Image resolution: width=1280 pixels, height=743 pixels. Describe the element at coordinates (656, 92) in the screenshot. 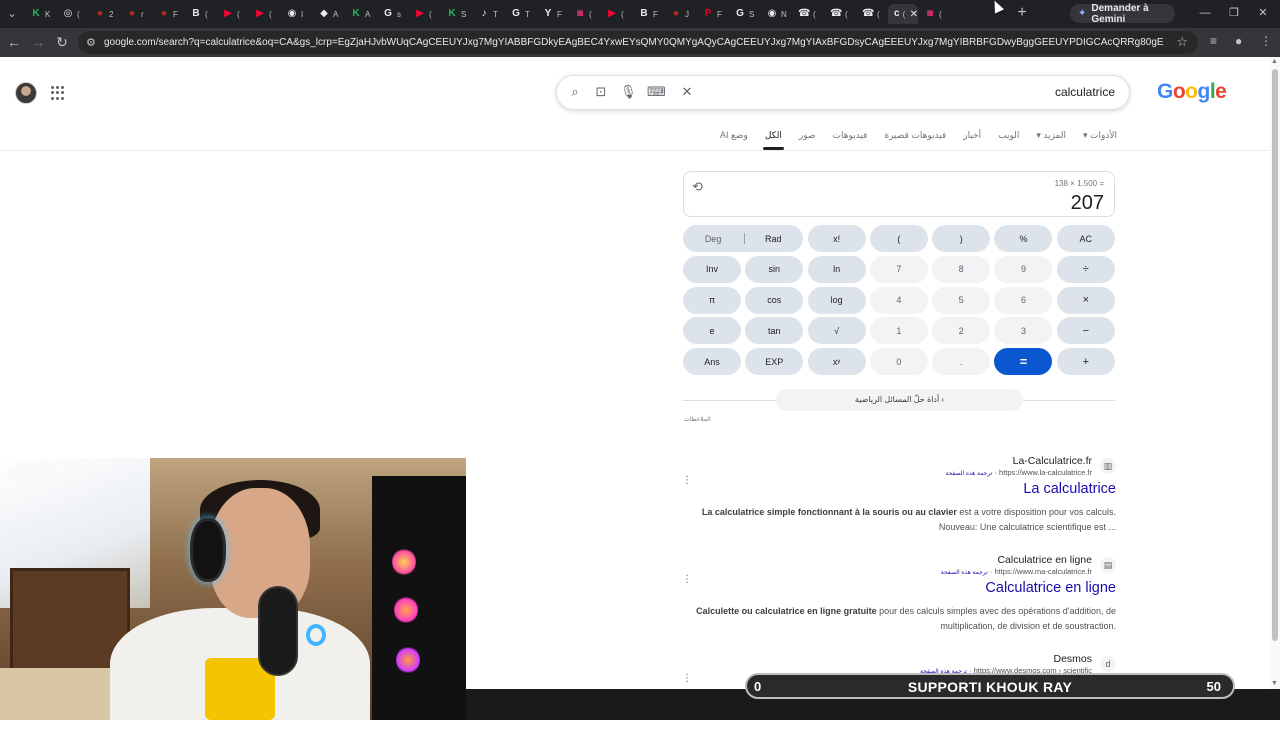

I see `keyboard-icon: ⌨` at that location.